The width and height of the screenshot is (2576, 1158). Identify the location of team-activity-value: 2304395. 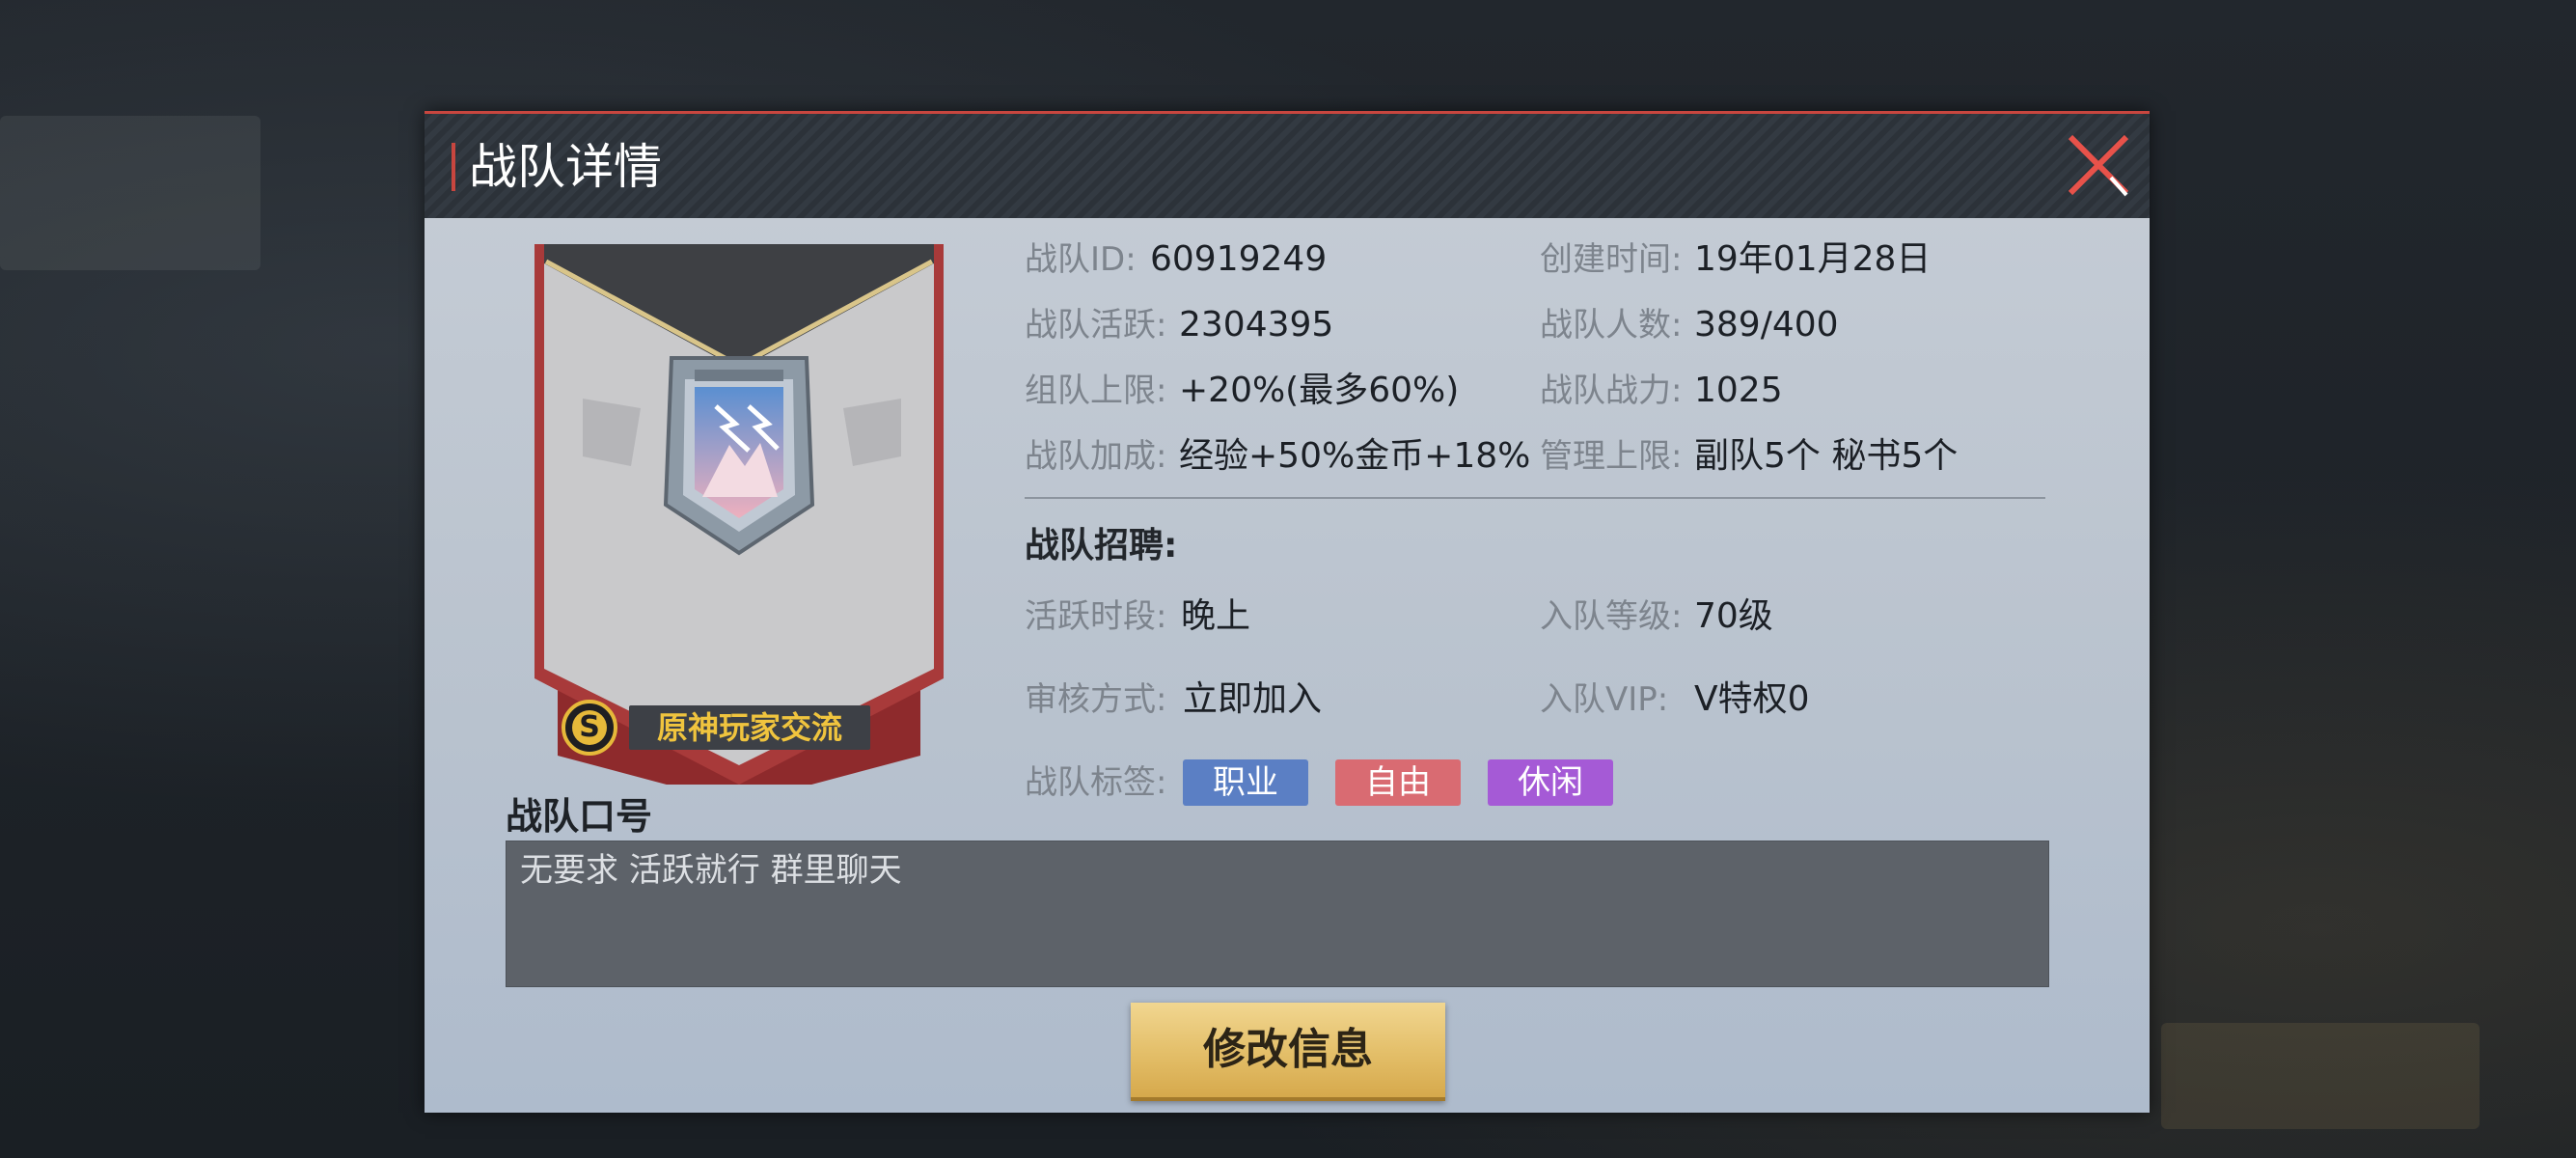
(1257, 325).